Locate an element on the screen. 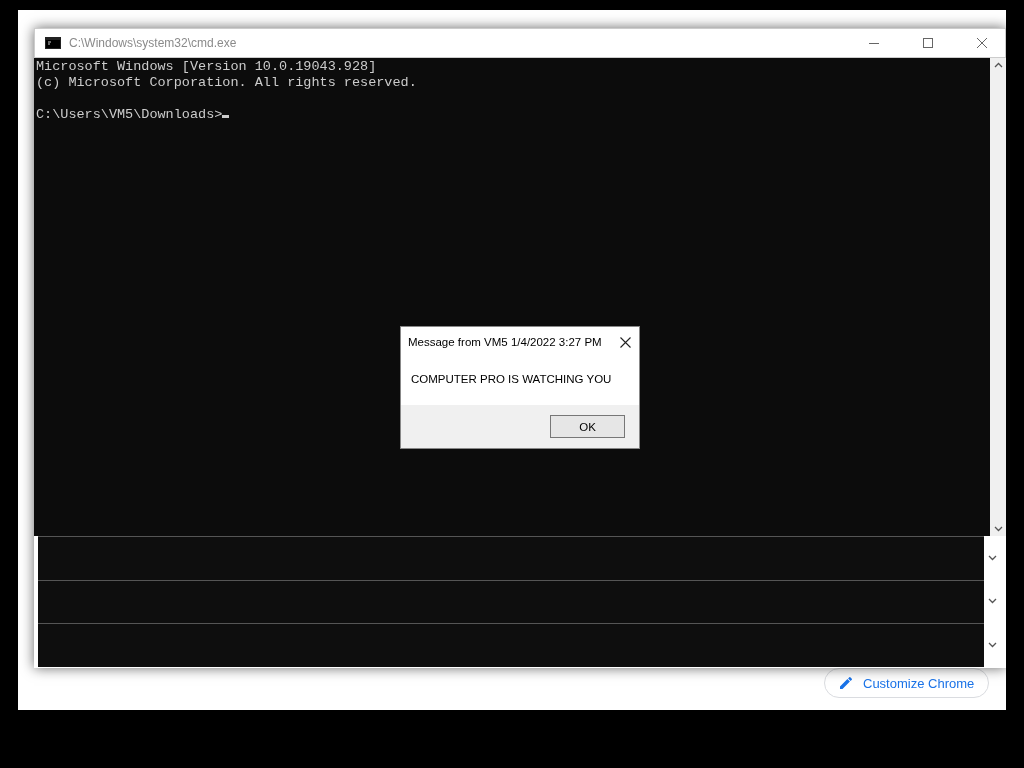 This screenshot has width=1024, height=768. maximize-icon is located at coordinates (928, 43).